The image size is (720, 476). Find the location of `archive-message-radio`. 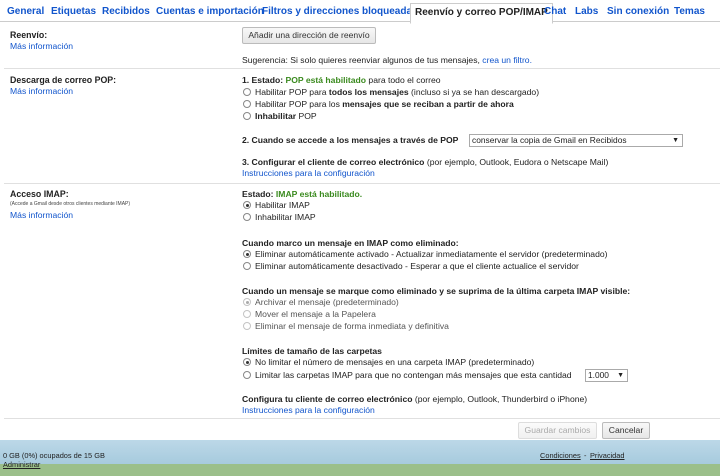

archive-message-radio is located at coordinates (247, 302).